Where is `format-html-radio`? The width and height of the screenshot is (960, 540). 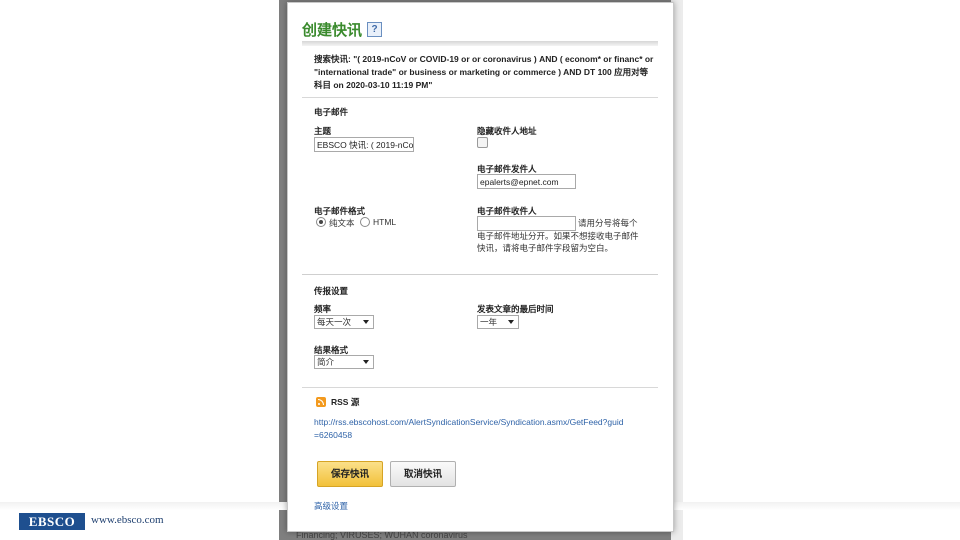
format-html-radio is located at coordinates (365, 222).